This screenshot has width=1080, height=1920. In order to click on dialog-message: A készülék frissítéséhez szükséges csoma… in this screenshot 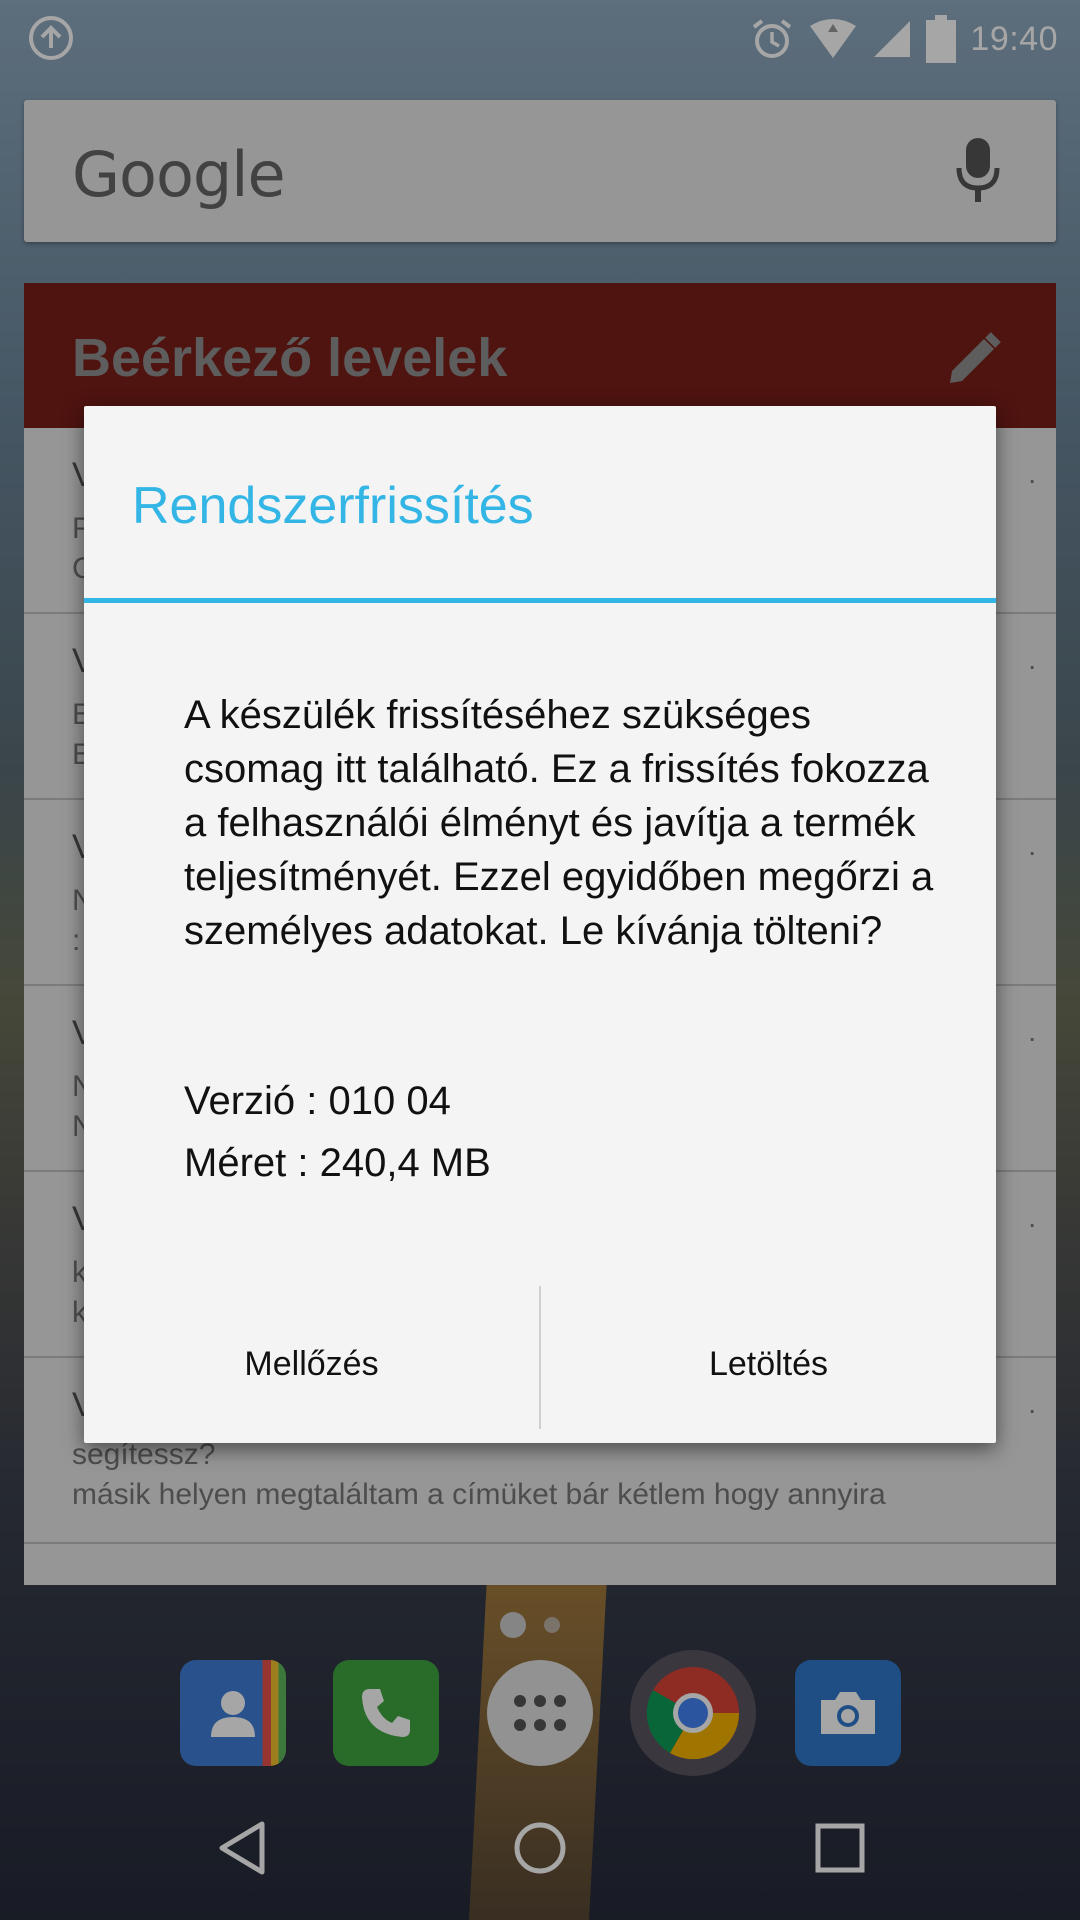, I will do `click(559, 823)`.